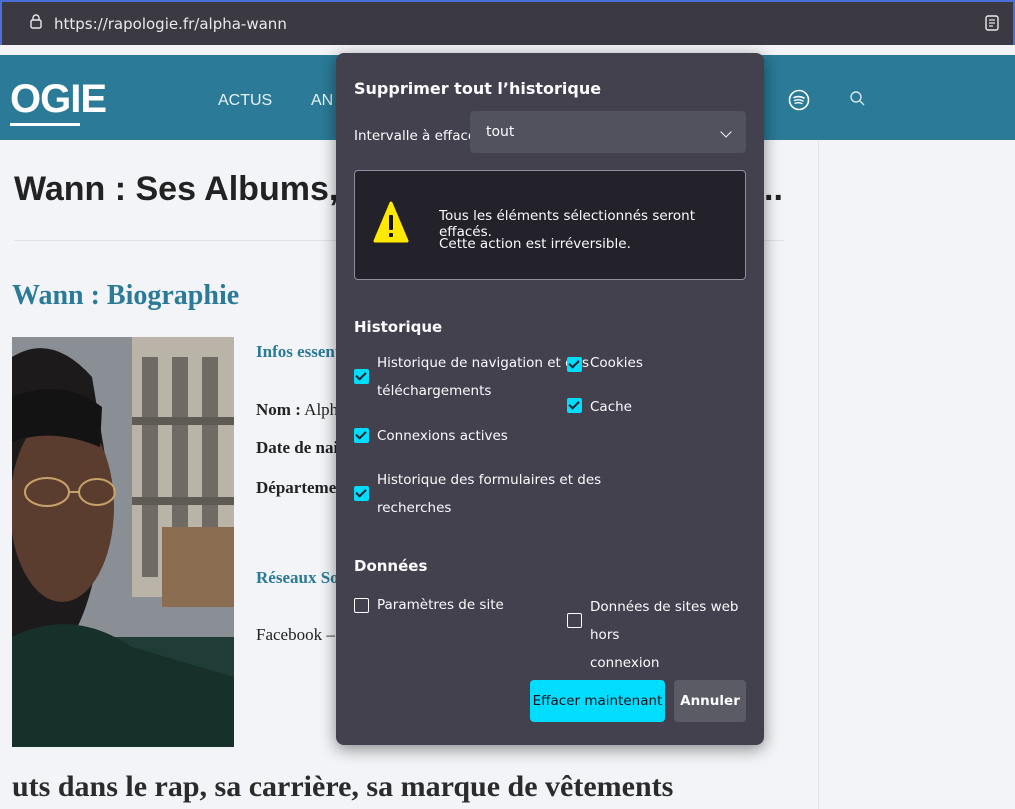 The image size is (1015, 809). What do you see at coordinates (597, 701) in the screenshot?
I see `clear-now-button: Effacer maintenant` at bounding box center [597, 701].